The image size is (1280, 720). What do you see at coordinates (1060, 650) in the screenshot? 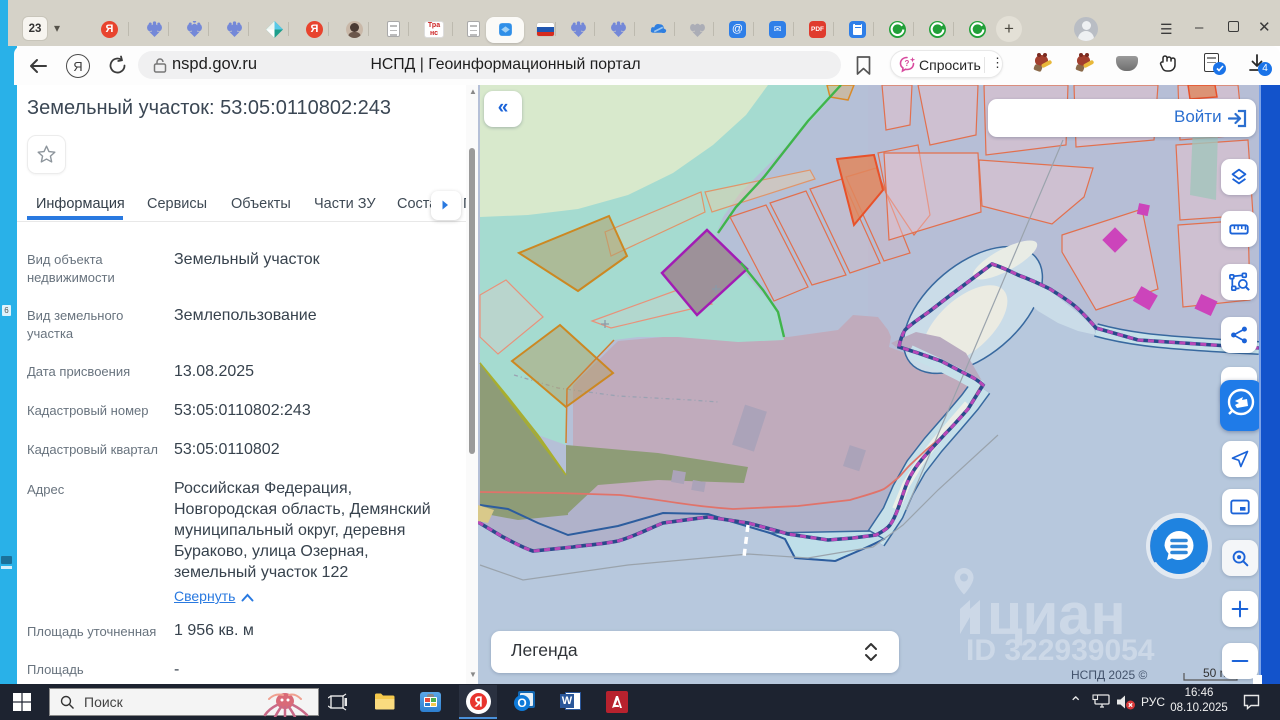
I see `svg-text: ID 322939054` at bounding box center [1060, 650].